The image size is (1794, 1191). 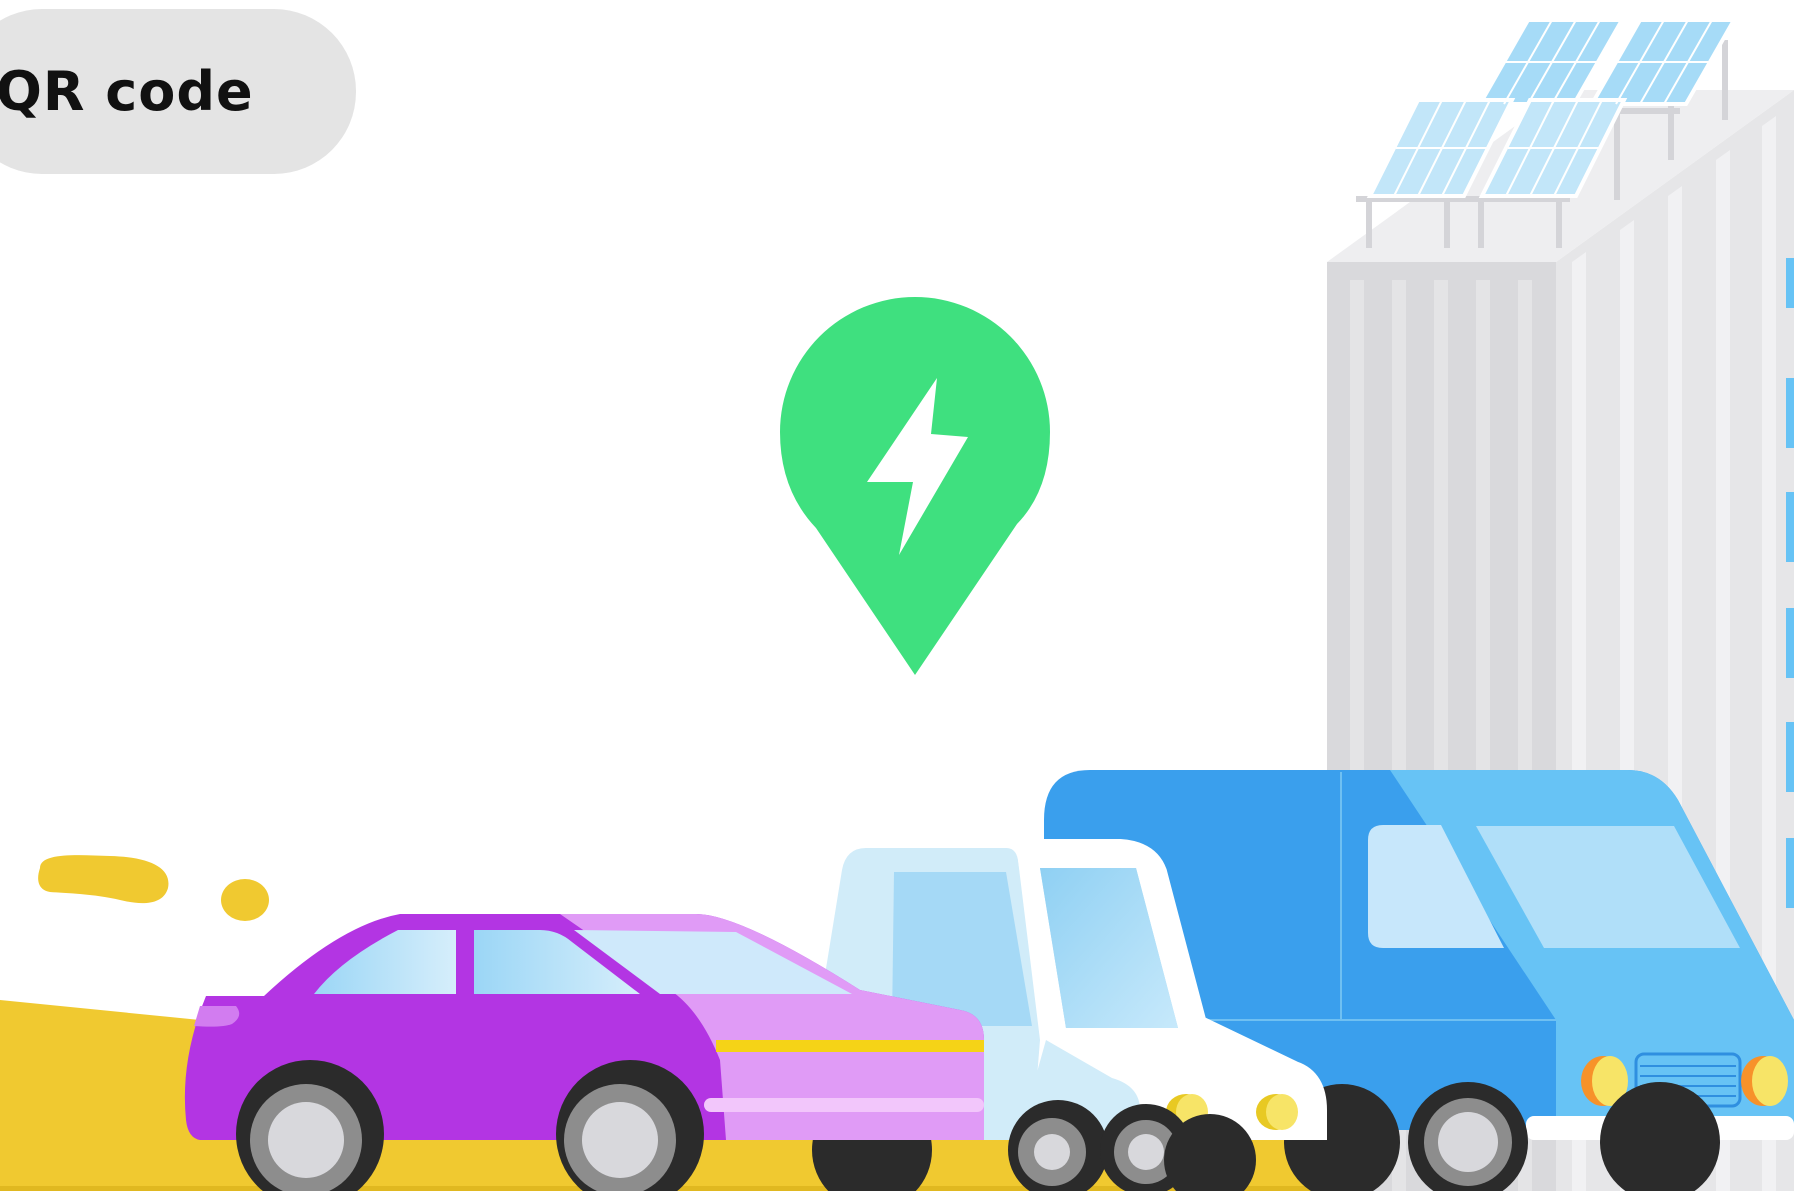 What do you see at coordinates (915, 486) in the screenshot?
I see `charging-location-marker` at bounding box center [915, 486].